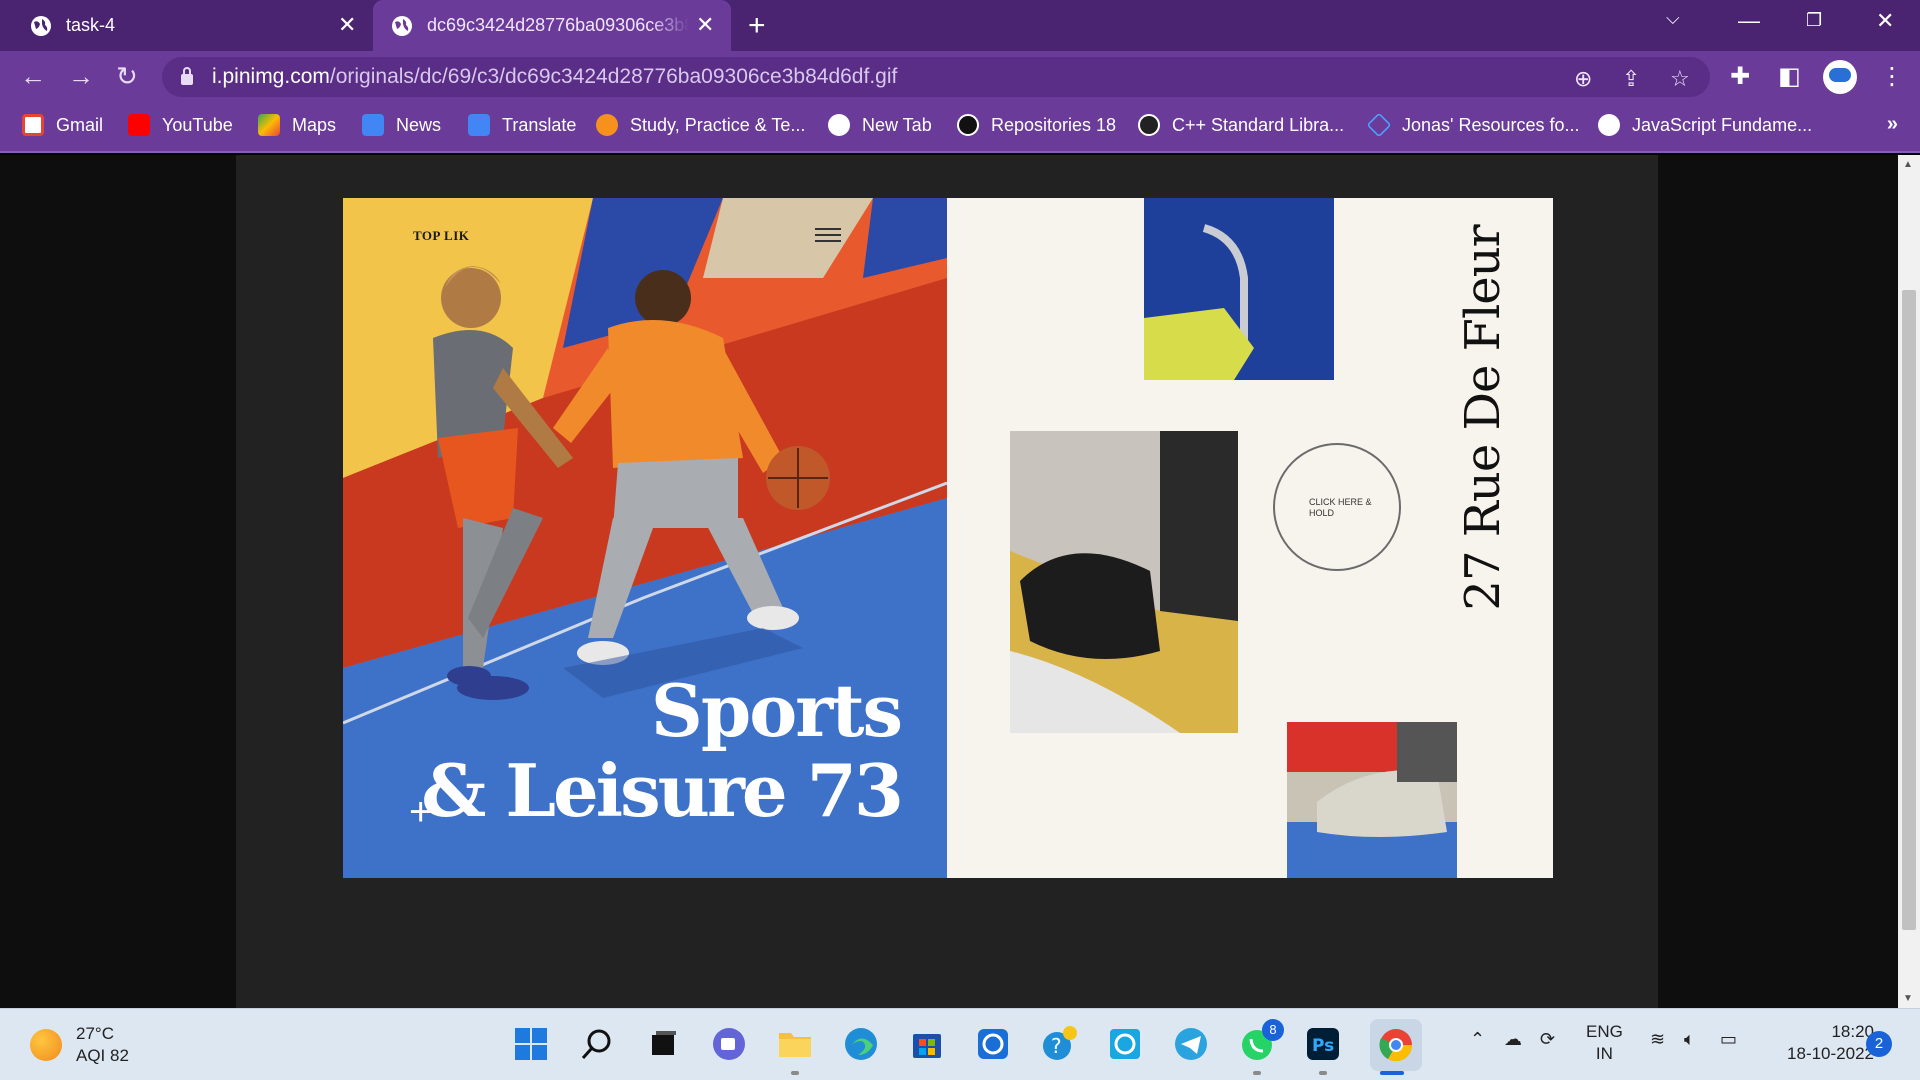 The width and height of the screenshot is (1920, 1080). Describe the element at coordinates (1789, 76) in the screenshot. I see `side-panel-icon: ◧` at that location.